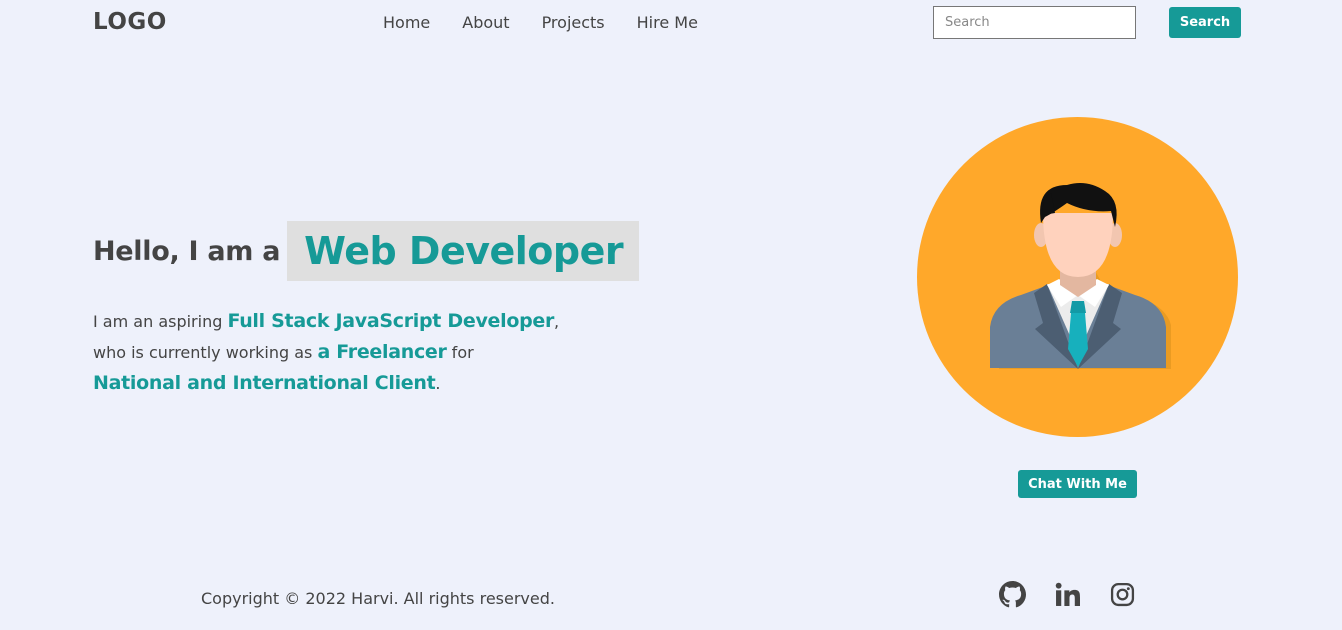 The image size is (1342, 630). I want to click on intro-text: I am an aspiring, so click(160, 321).